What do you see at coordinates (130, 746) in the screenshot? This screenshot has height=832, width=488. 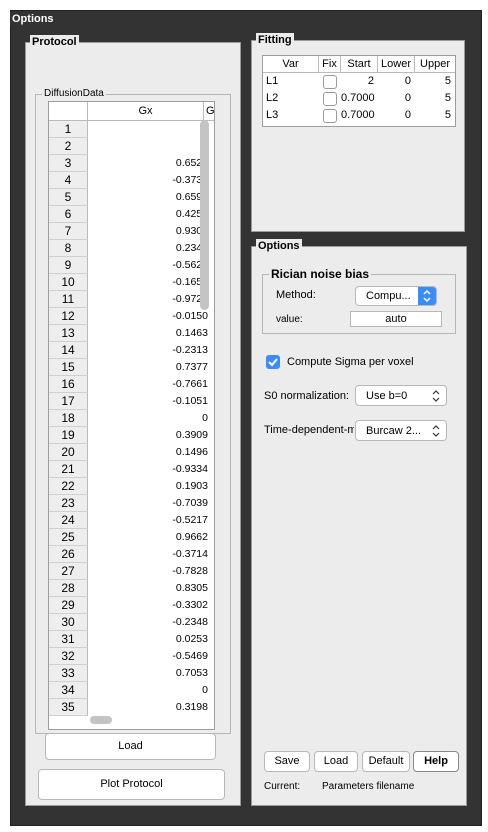 I see `protocol-load-button: Load` at bounding box center [130, 746].